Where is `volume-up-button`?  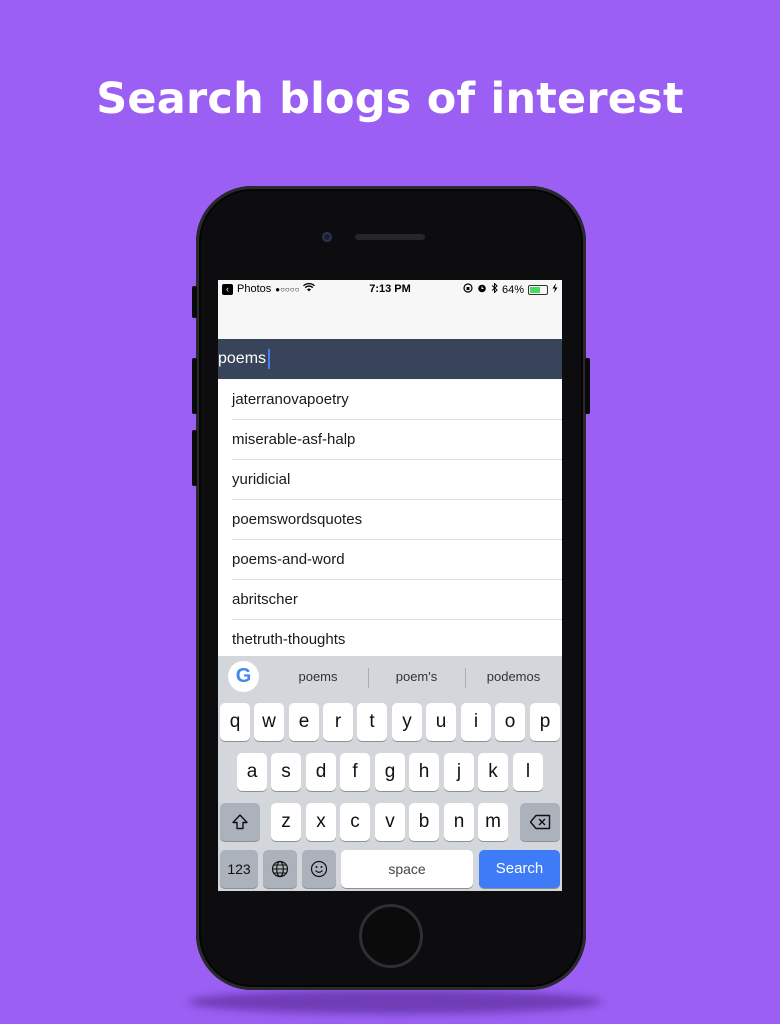 volume-up-button is located at coordinates (194, 386).